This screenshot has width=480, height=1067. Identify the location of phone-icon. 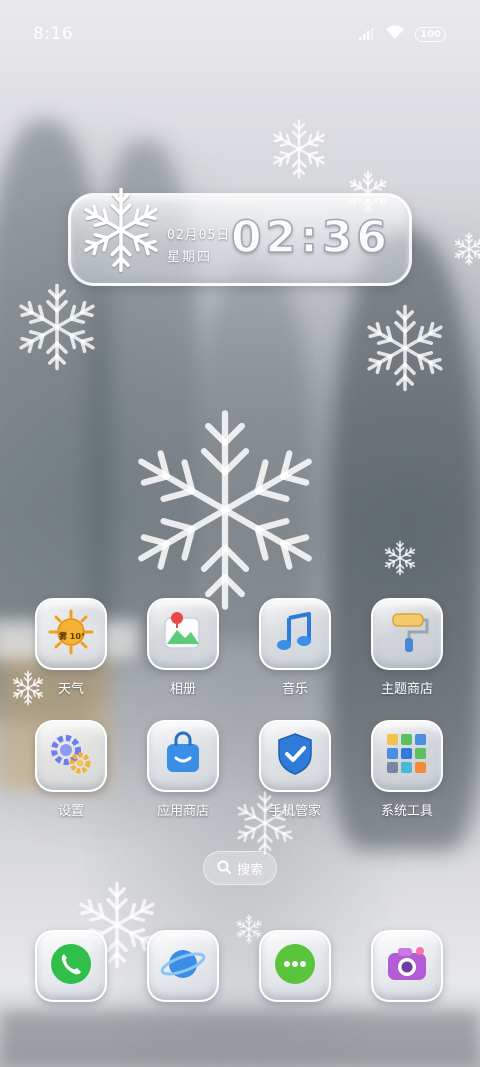
(71, 966).